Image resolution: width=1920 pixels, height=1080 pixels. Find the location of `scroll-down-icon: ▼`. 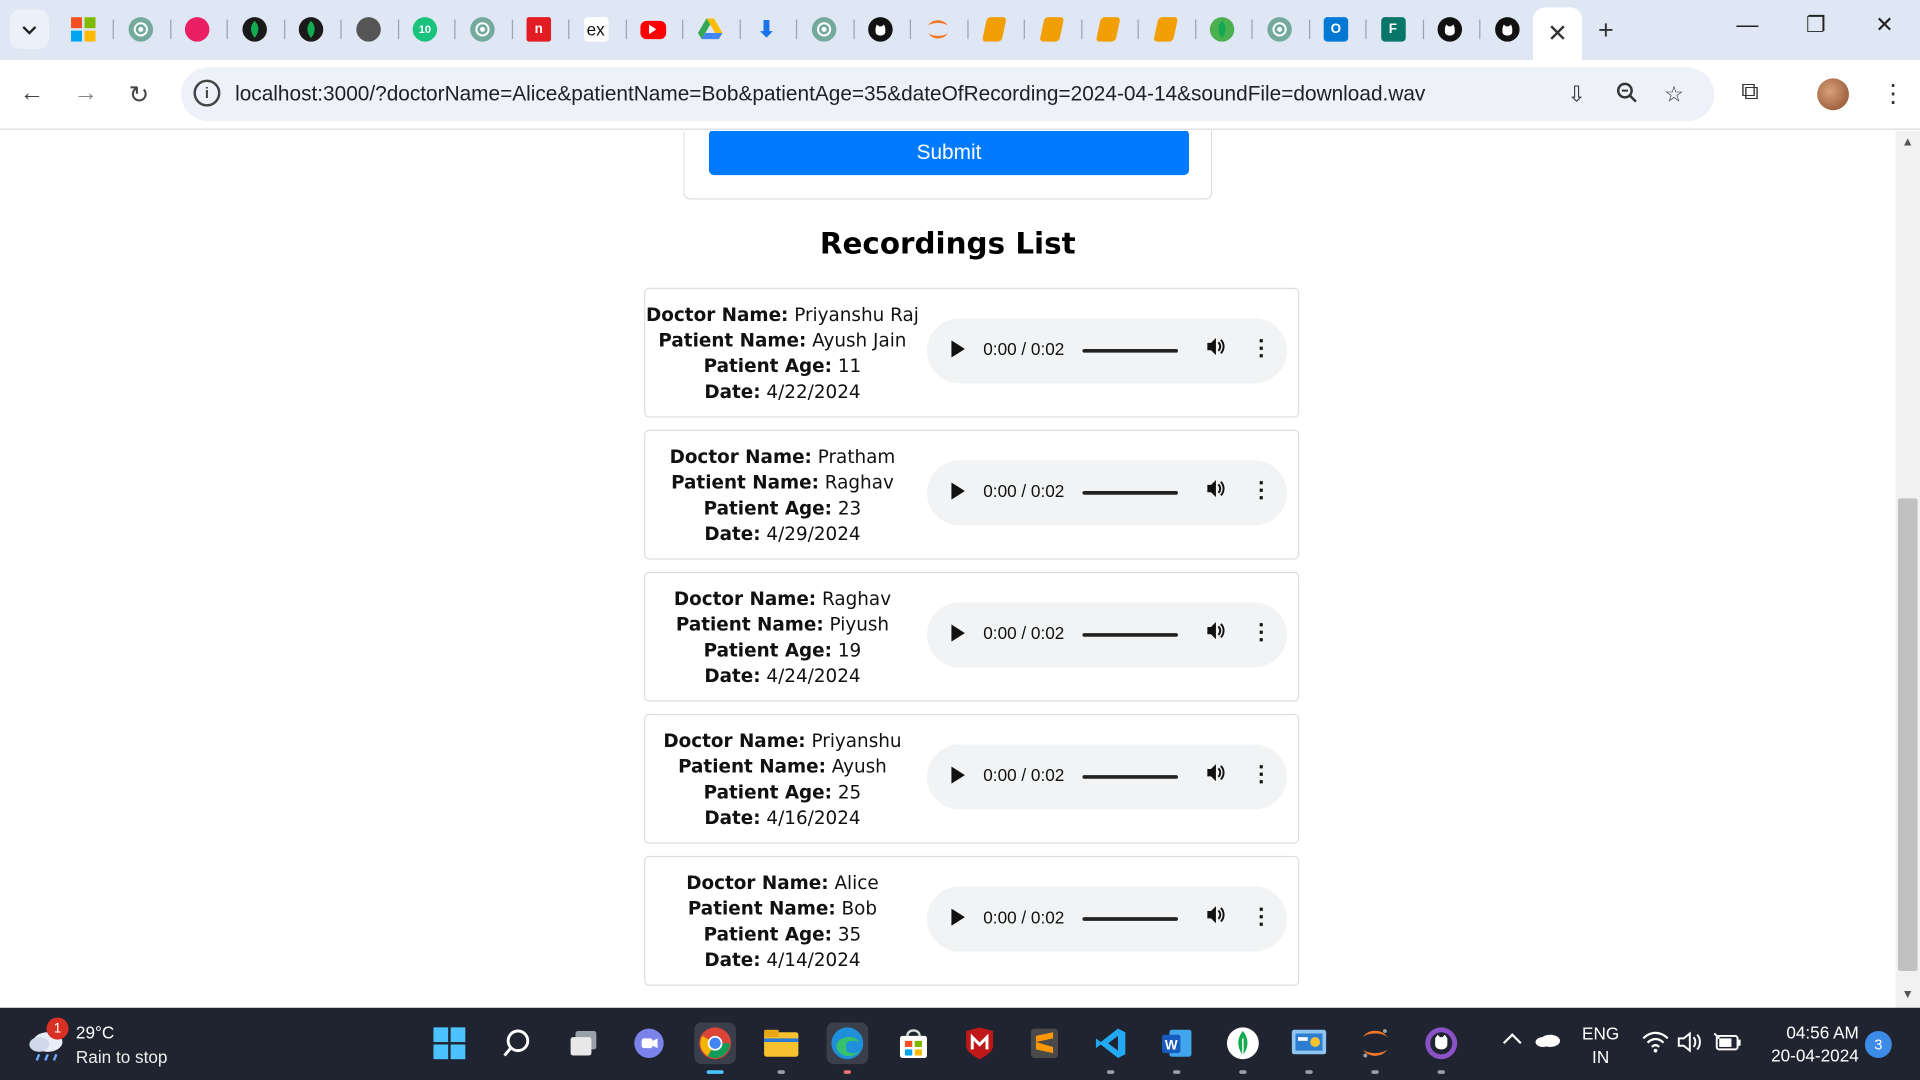

scroll-down-icon: ▼ is located at coordinates (1908, 994).